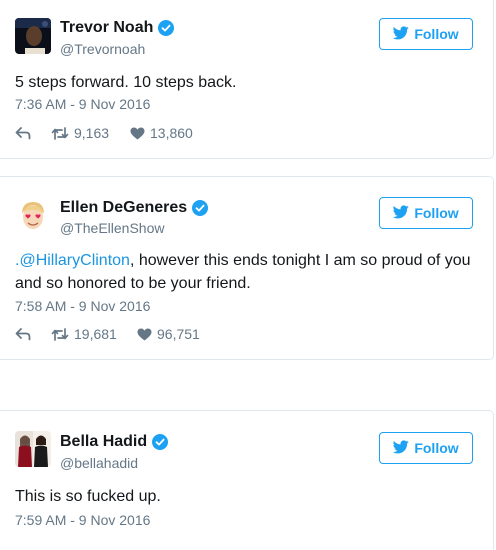  Describe the element at coordinates (106, 28) in the screenshot. I see `display-name: Trevor Noah` at that location.